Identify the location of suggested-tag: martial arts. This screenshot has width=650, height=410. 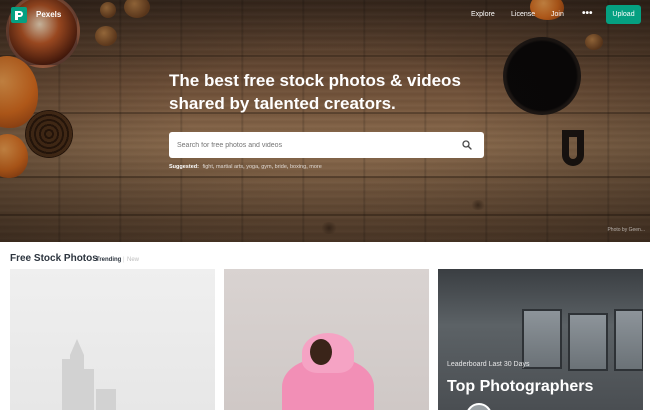
(229, 167).